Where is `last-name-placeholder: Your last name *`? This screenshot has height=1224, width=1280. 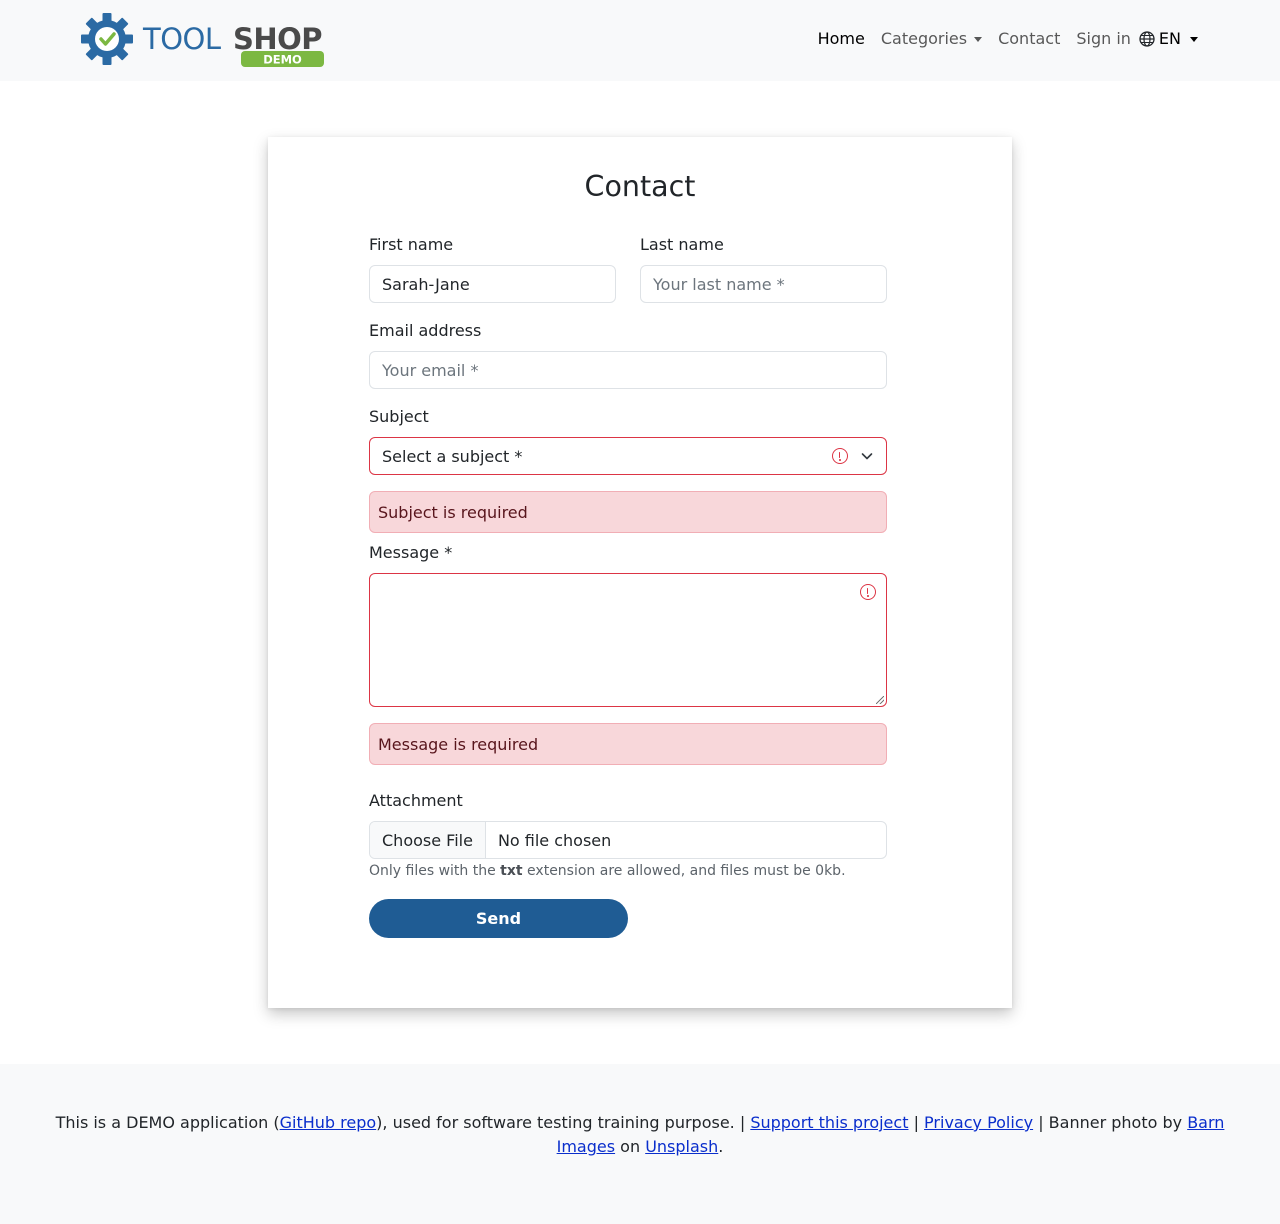
last-name-placeholder: Your last name * is located at coordinates (719, 284).